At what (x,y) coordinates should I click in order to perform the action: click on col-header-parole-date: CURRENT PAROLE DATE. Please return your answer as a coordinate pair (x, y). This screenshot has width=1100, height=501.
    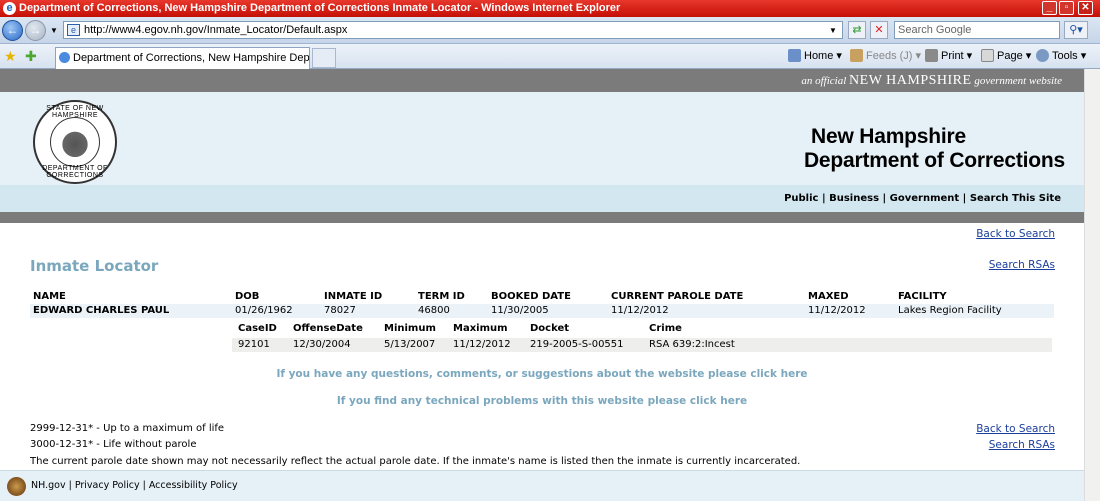
    Looking at the image, I should click on (677, 296).